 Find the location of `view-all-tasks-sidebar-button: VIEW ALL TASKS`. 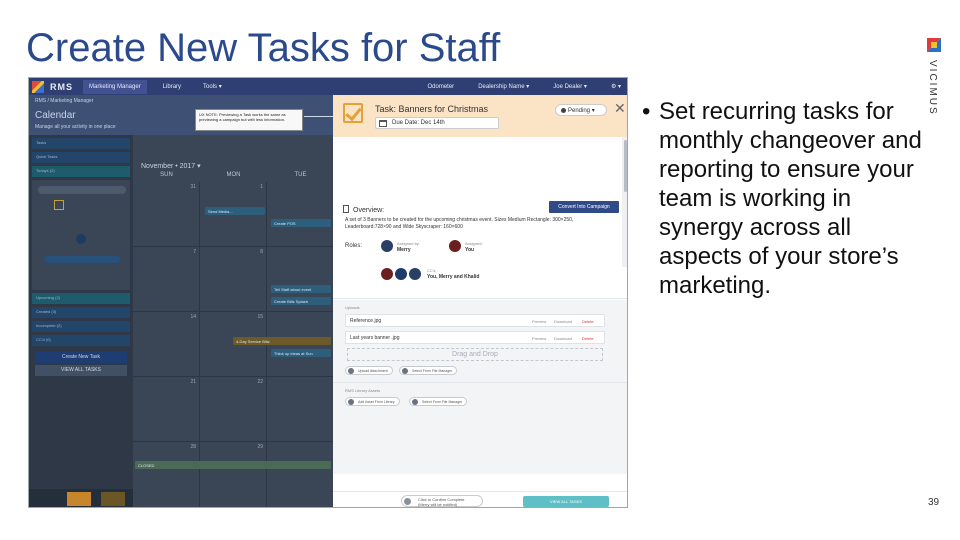

view-all-tasks-sidebar-button: VIEW ALL TASKS is located at coordinates (81, 370).